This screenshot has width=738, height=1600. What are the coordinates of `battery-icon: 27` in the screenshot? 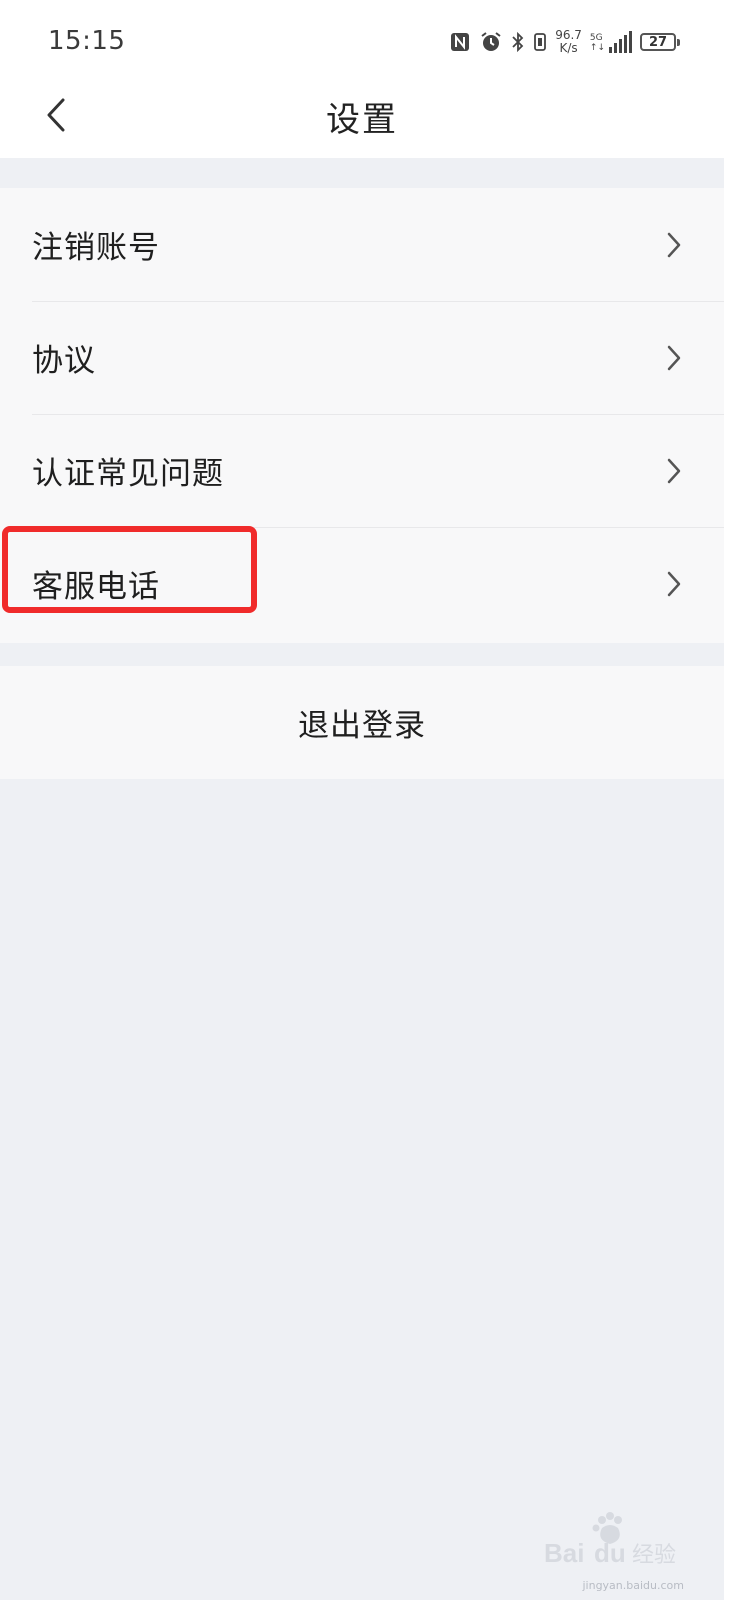 It's located at (660, 42).